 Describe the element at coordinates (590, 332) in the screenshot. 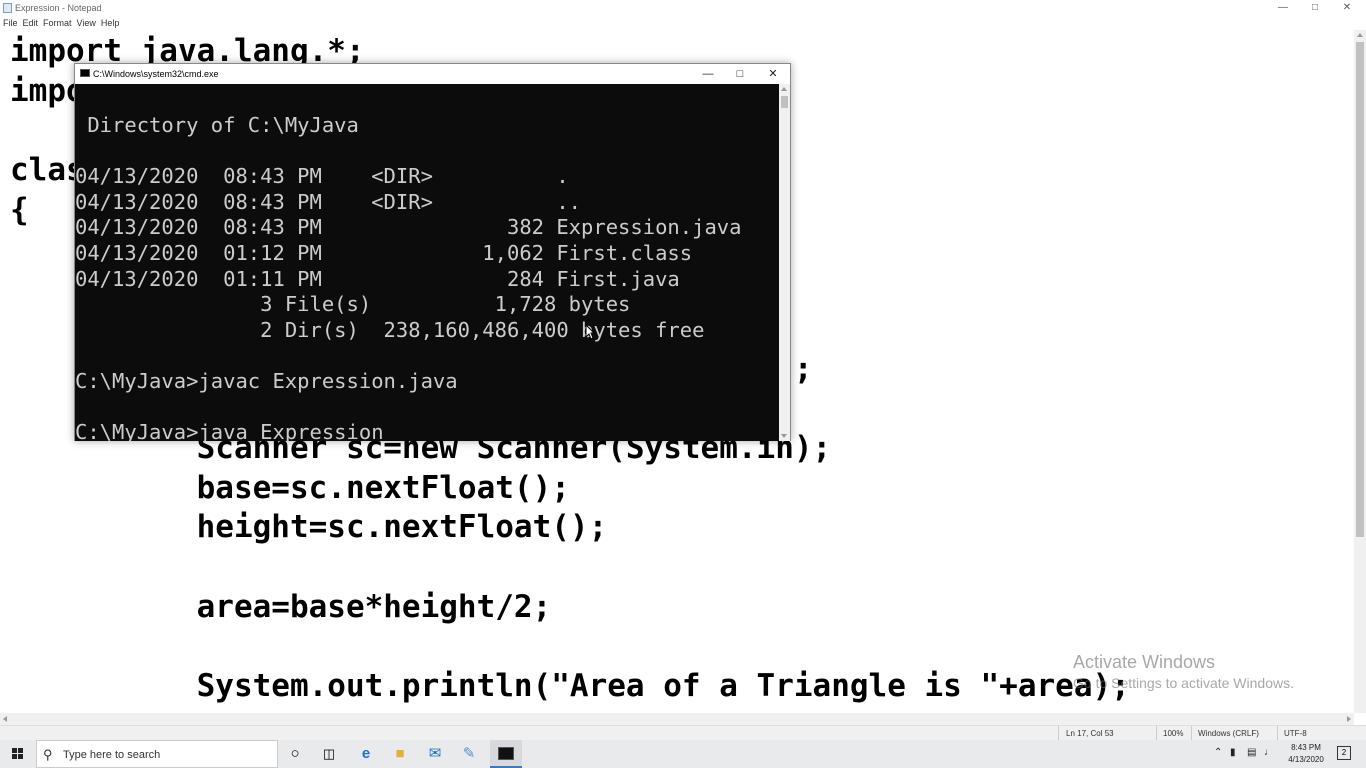

I see `mouse-pointer-icon` at that location.